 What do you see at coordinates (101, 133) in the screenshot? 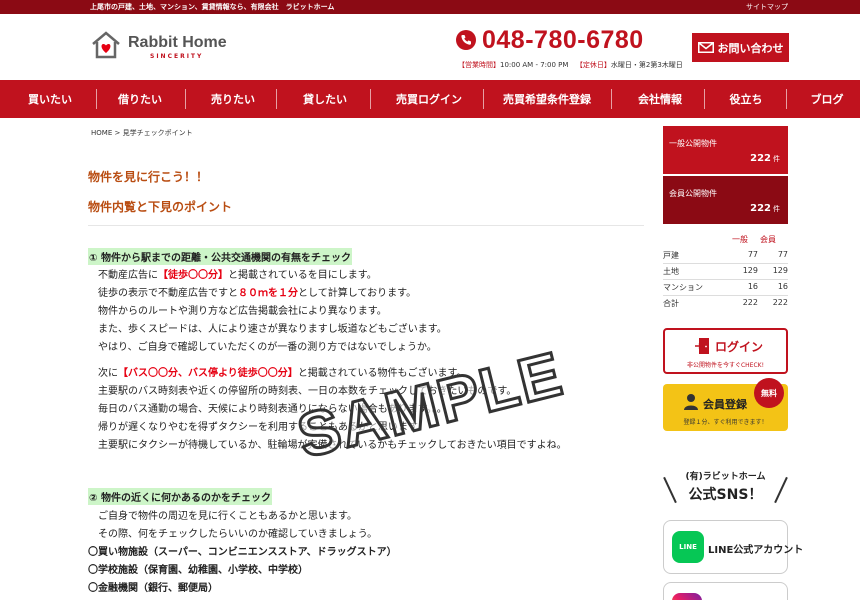
I see `breadcrumb-home: HOME` at bounding box center [101, 133].